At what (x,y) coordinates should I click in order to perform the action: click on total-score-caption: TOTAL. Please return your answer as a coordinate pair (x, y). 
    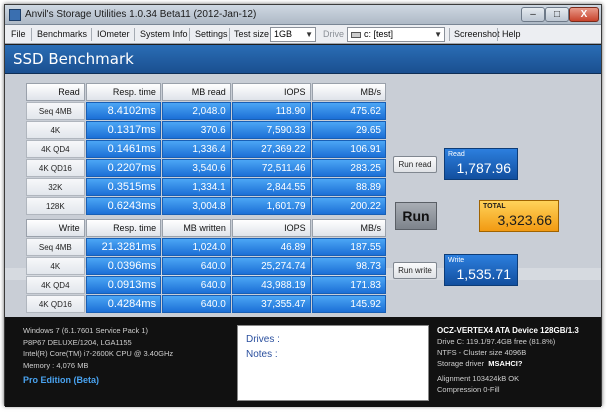
    Looking at the image, I should click on (494, 206).